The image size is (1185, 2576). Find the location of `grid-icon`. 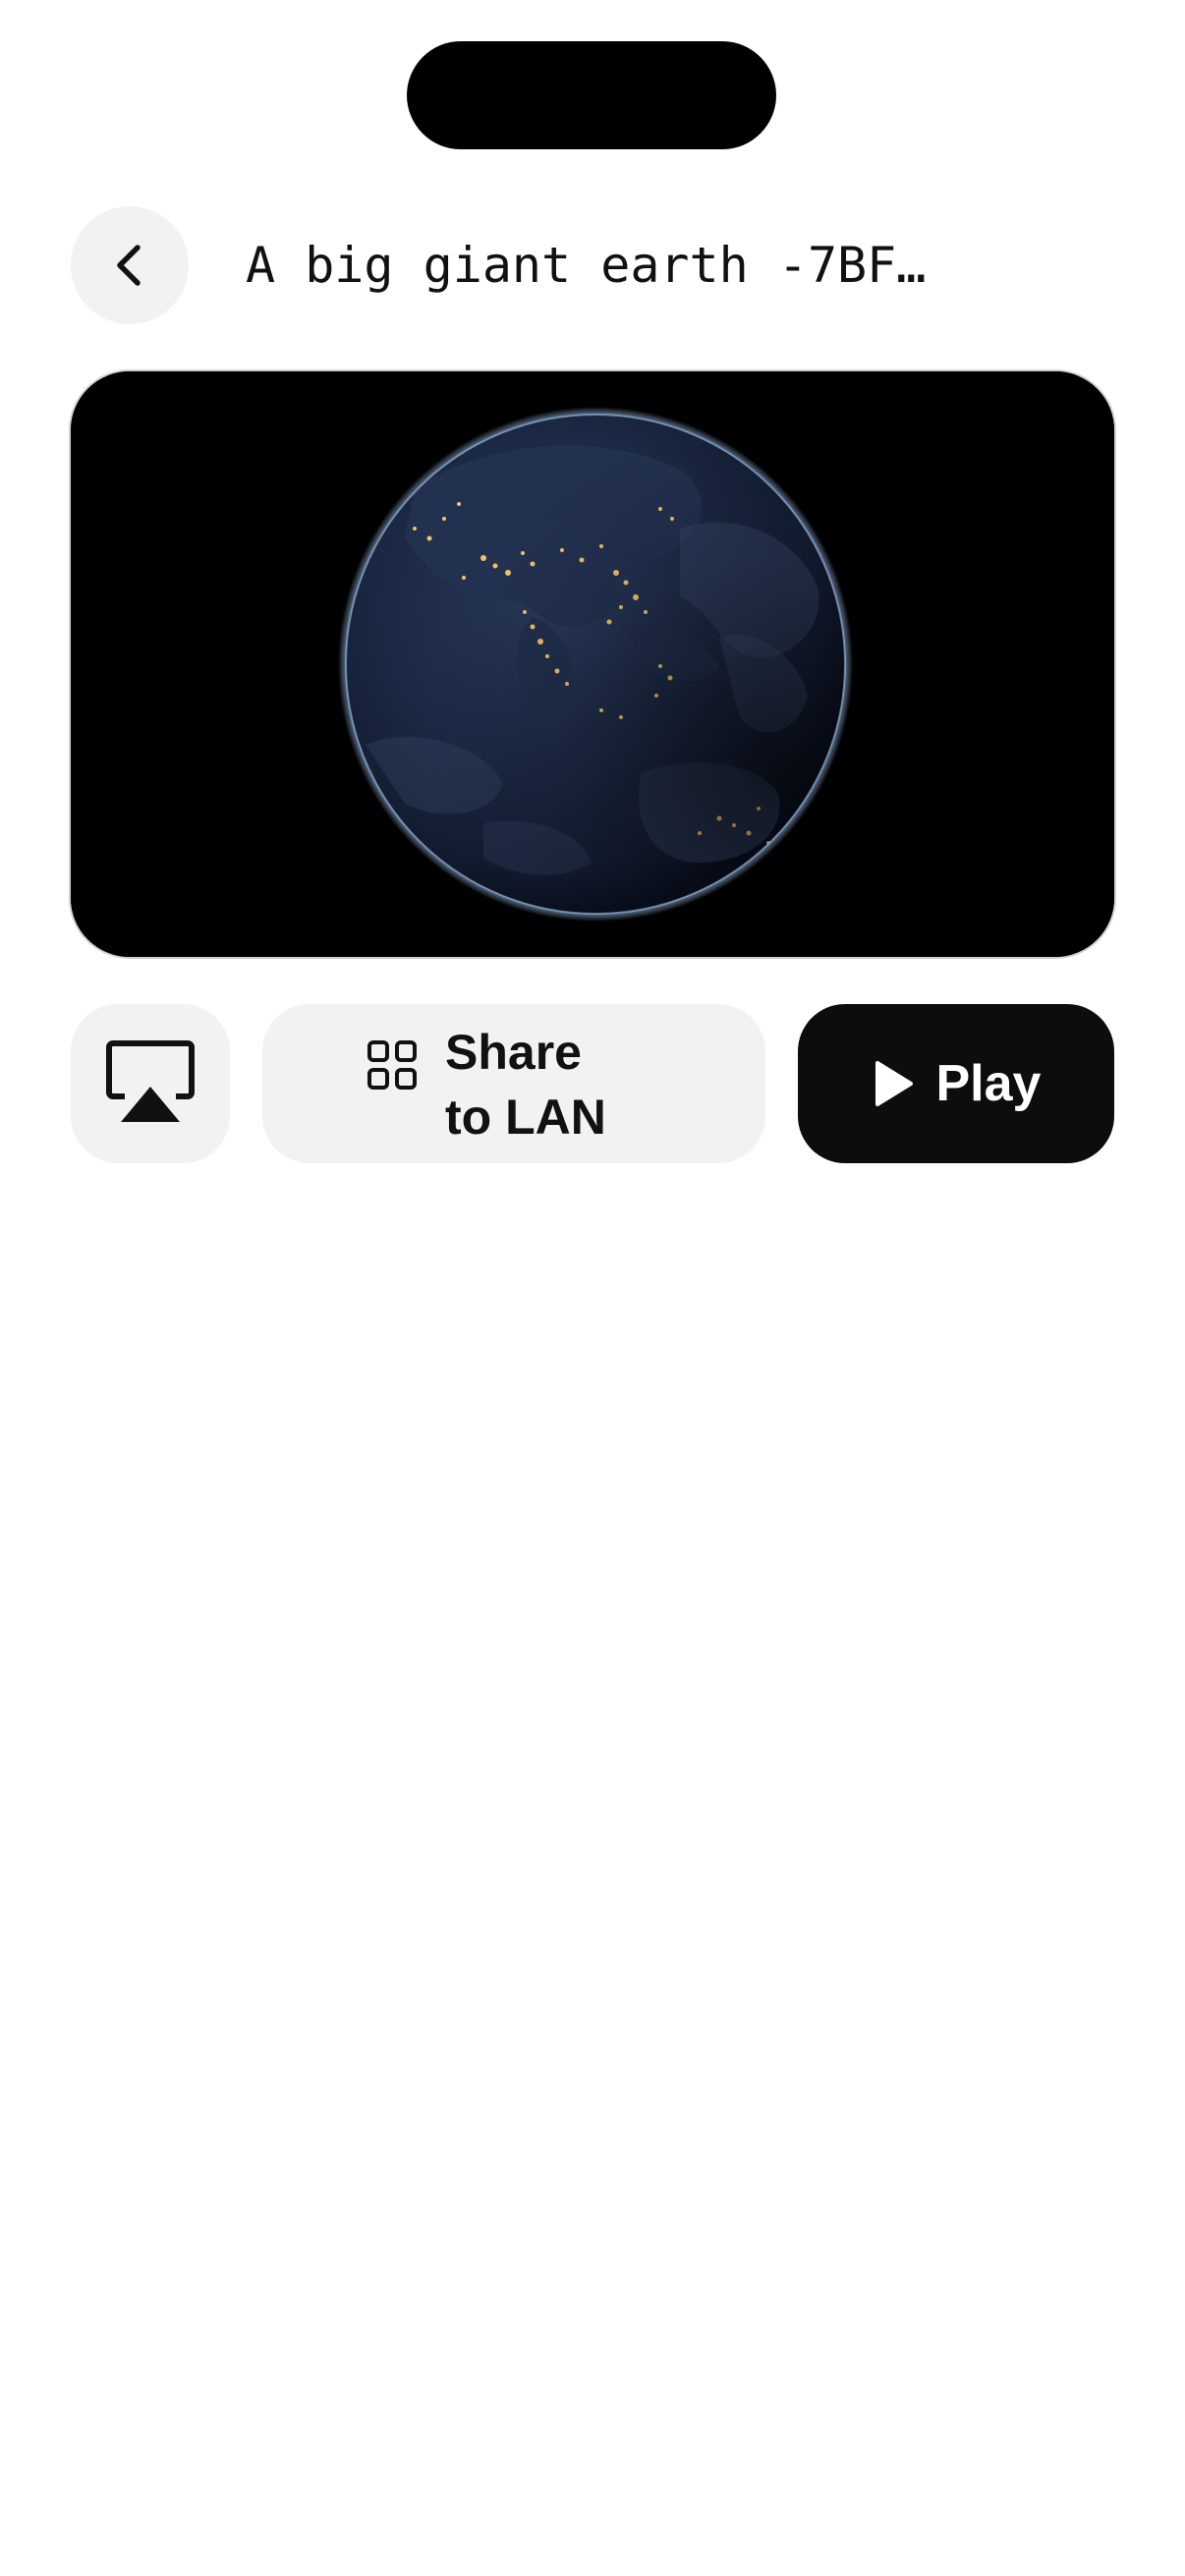

grid-icon is located at coordinates (392, 1065).